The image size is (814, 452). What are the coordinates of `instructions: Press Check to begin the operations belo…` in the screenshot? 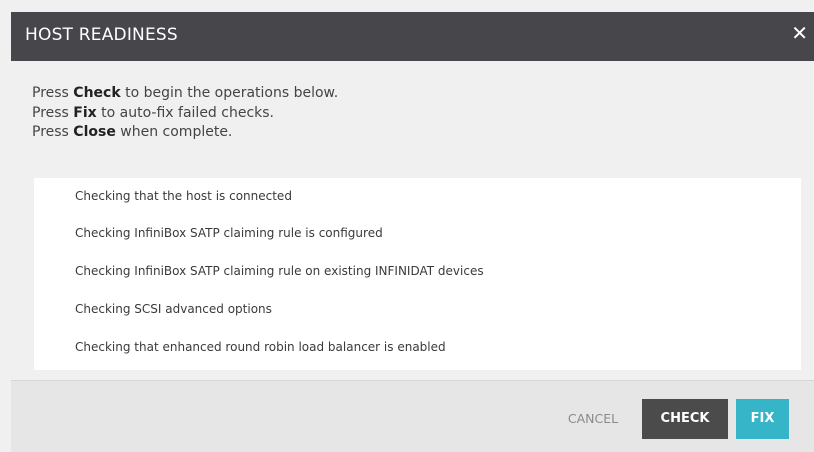 It's located at (185, 113).